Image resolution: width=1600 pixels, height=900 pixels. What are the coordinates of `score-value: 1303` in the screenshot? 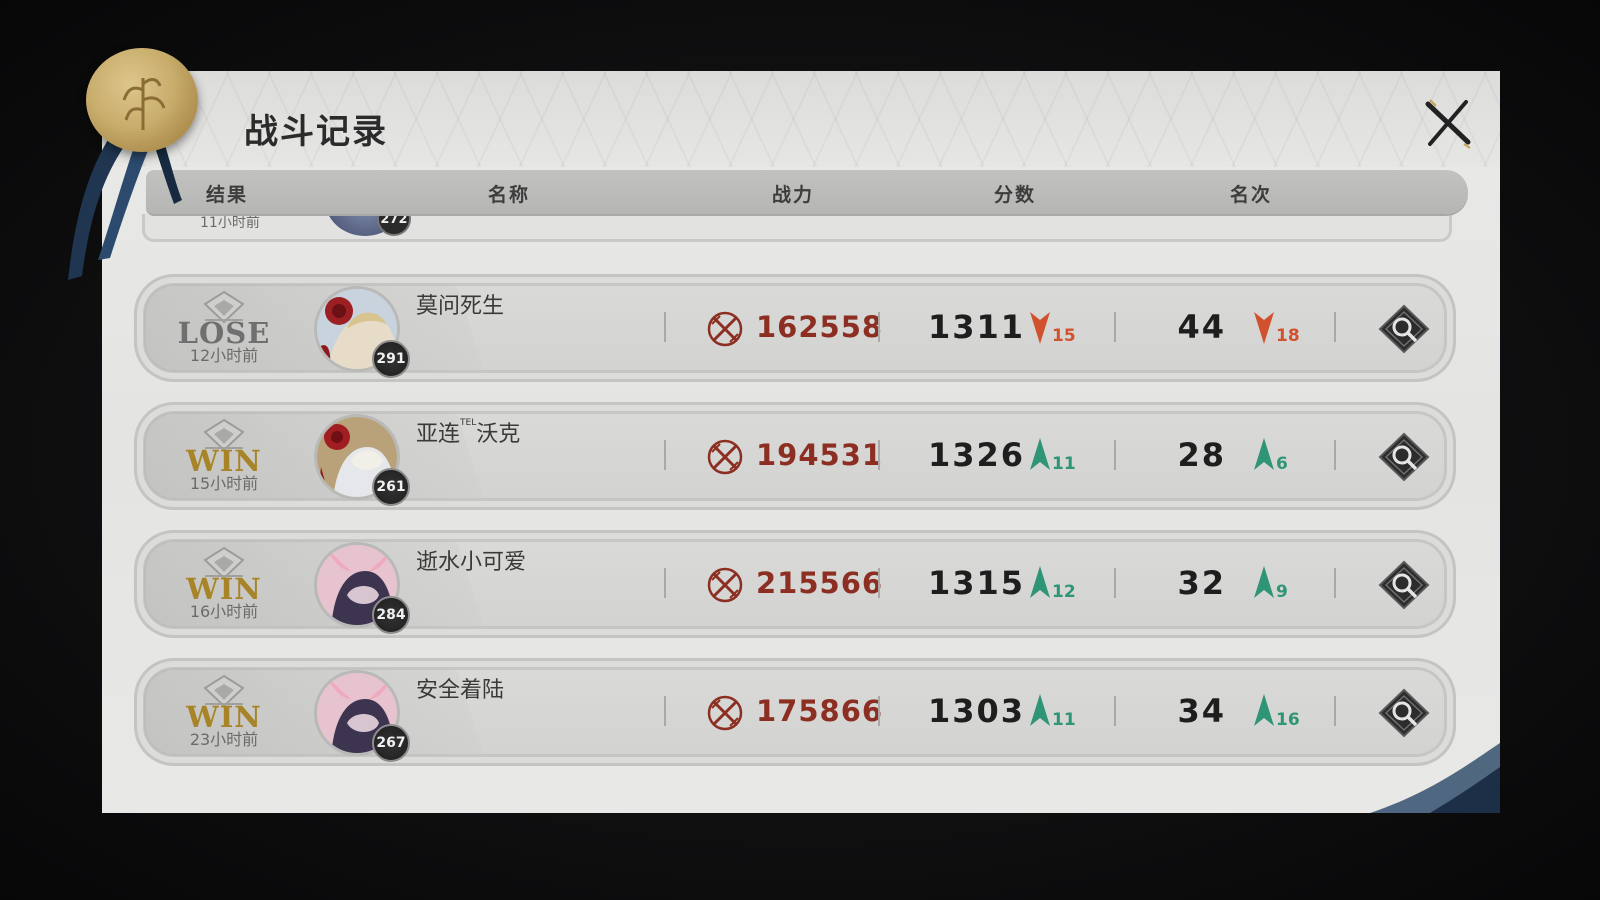 It's located at (977, 711).